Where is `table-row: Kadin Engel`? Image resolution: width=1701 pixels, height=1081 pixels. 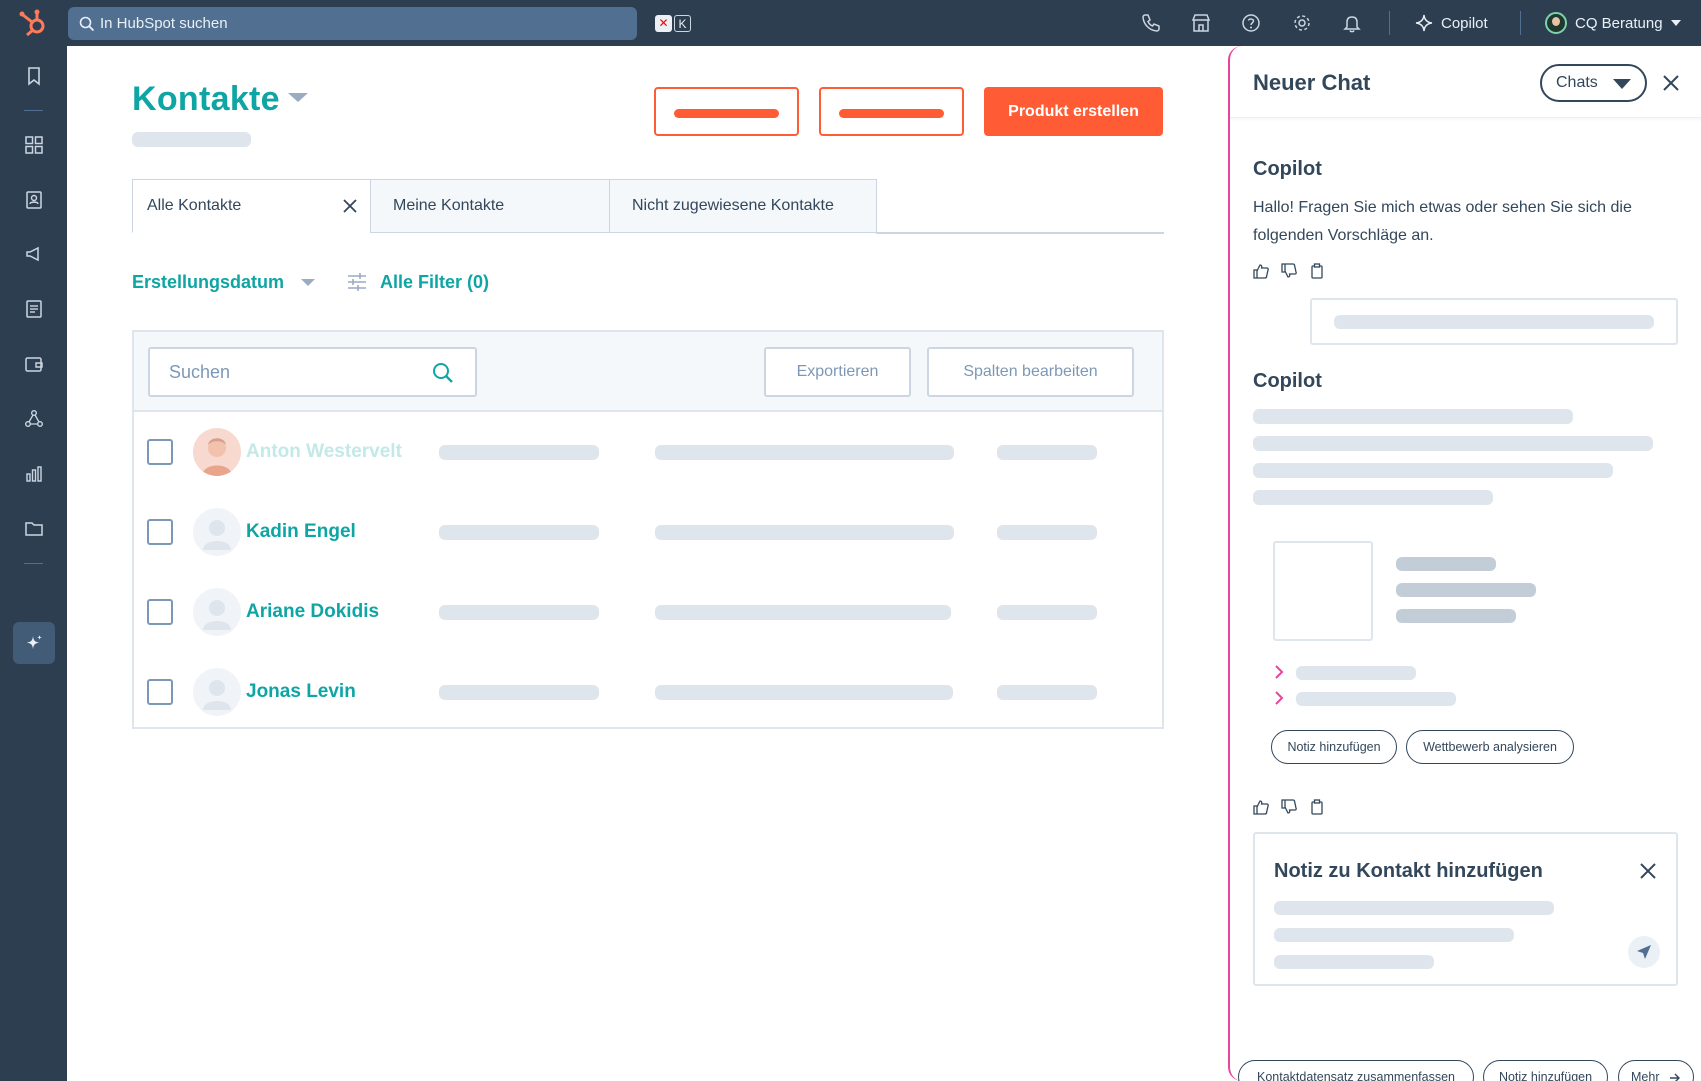
table-row: Kadin Engel is located at coordinates (648, 532).